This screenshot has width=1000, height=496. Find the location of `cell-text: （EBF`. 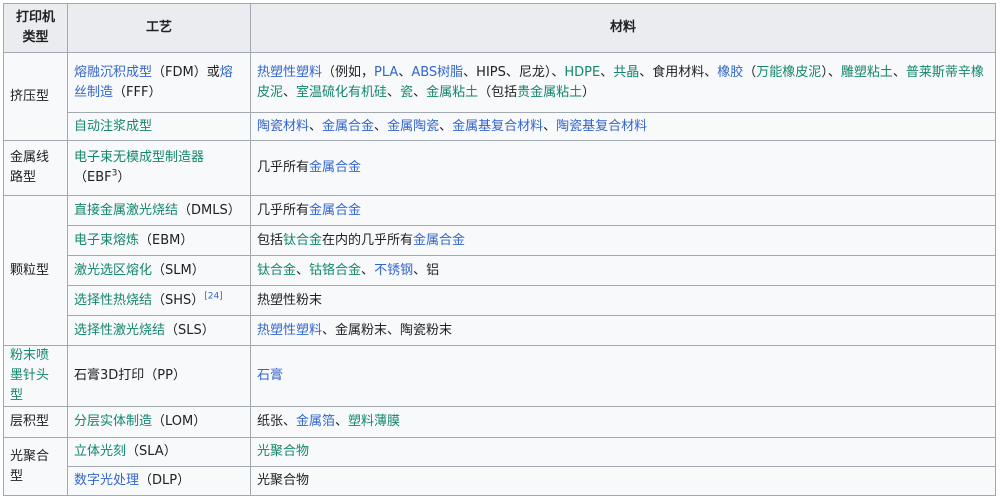

cell-text: （EBF is located at coordinates (93, 177).